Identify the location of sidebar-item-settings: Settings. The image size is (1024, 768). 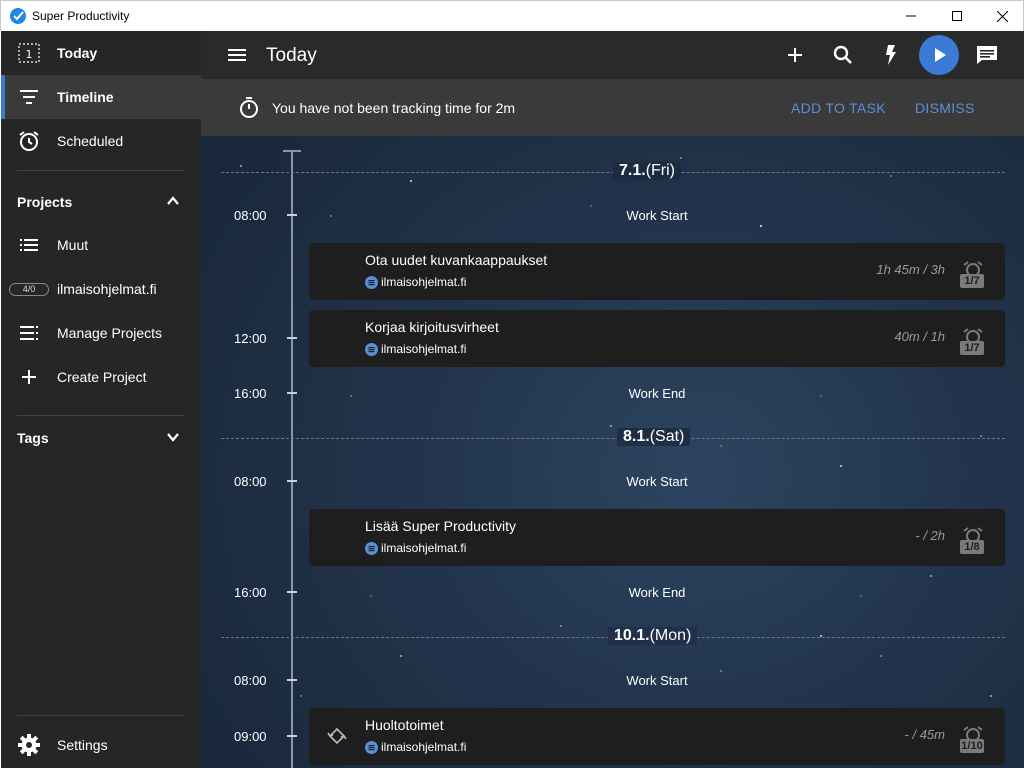
(101, 745).